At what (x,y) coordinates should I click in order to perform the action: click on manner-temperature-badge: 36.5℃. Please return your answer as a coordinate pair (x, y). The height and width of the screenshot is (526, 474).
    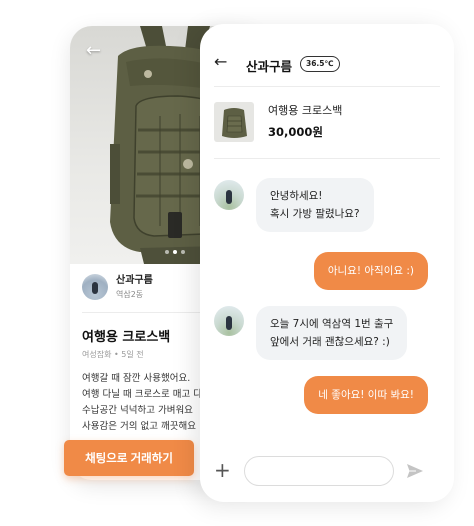
    Looking at the image, I should click on (320, 64).